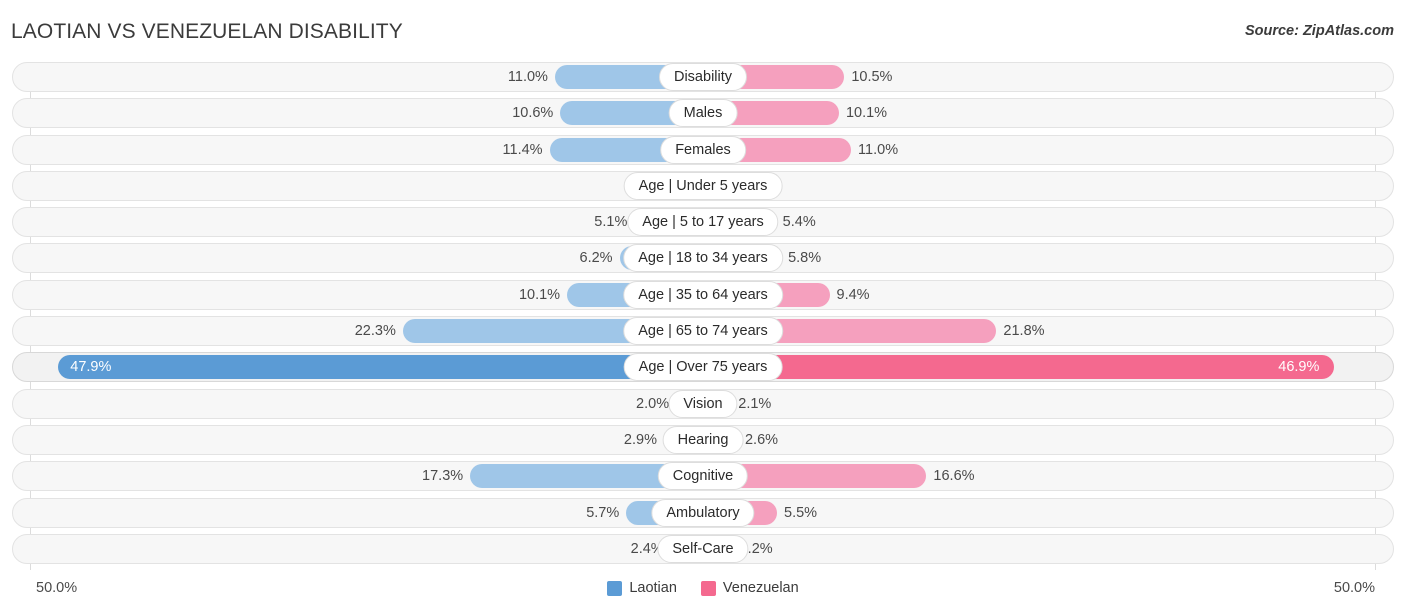 The height and width of the screenshot is (612, 1406). I want to click on chart-row: 10.1% 9.4% Age | 35 to 64 years, so click(703, 294).